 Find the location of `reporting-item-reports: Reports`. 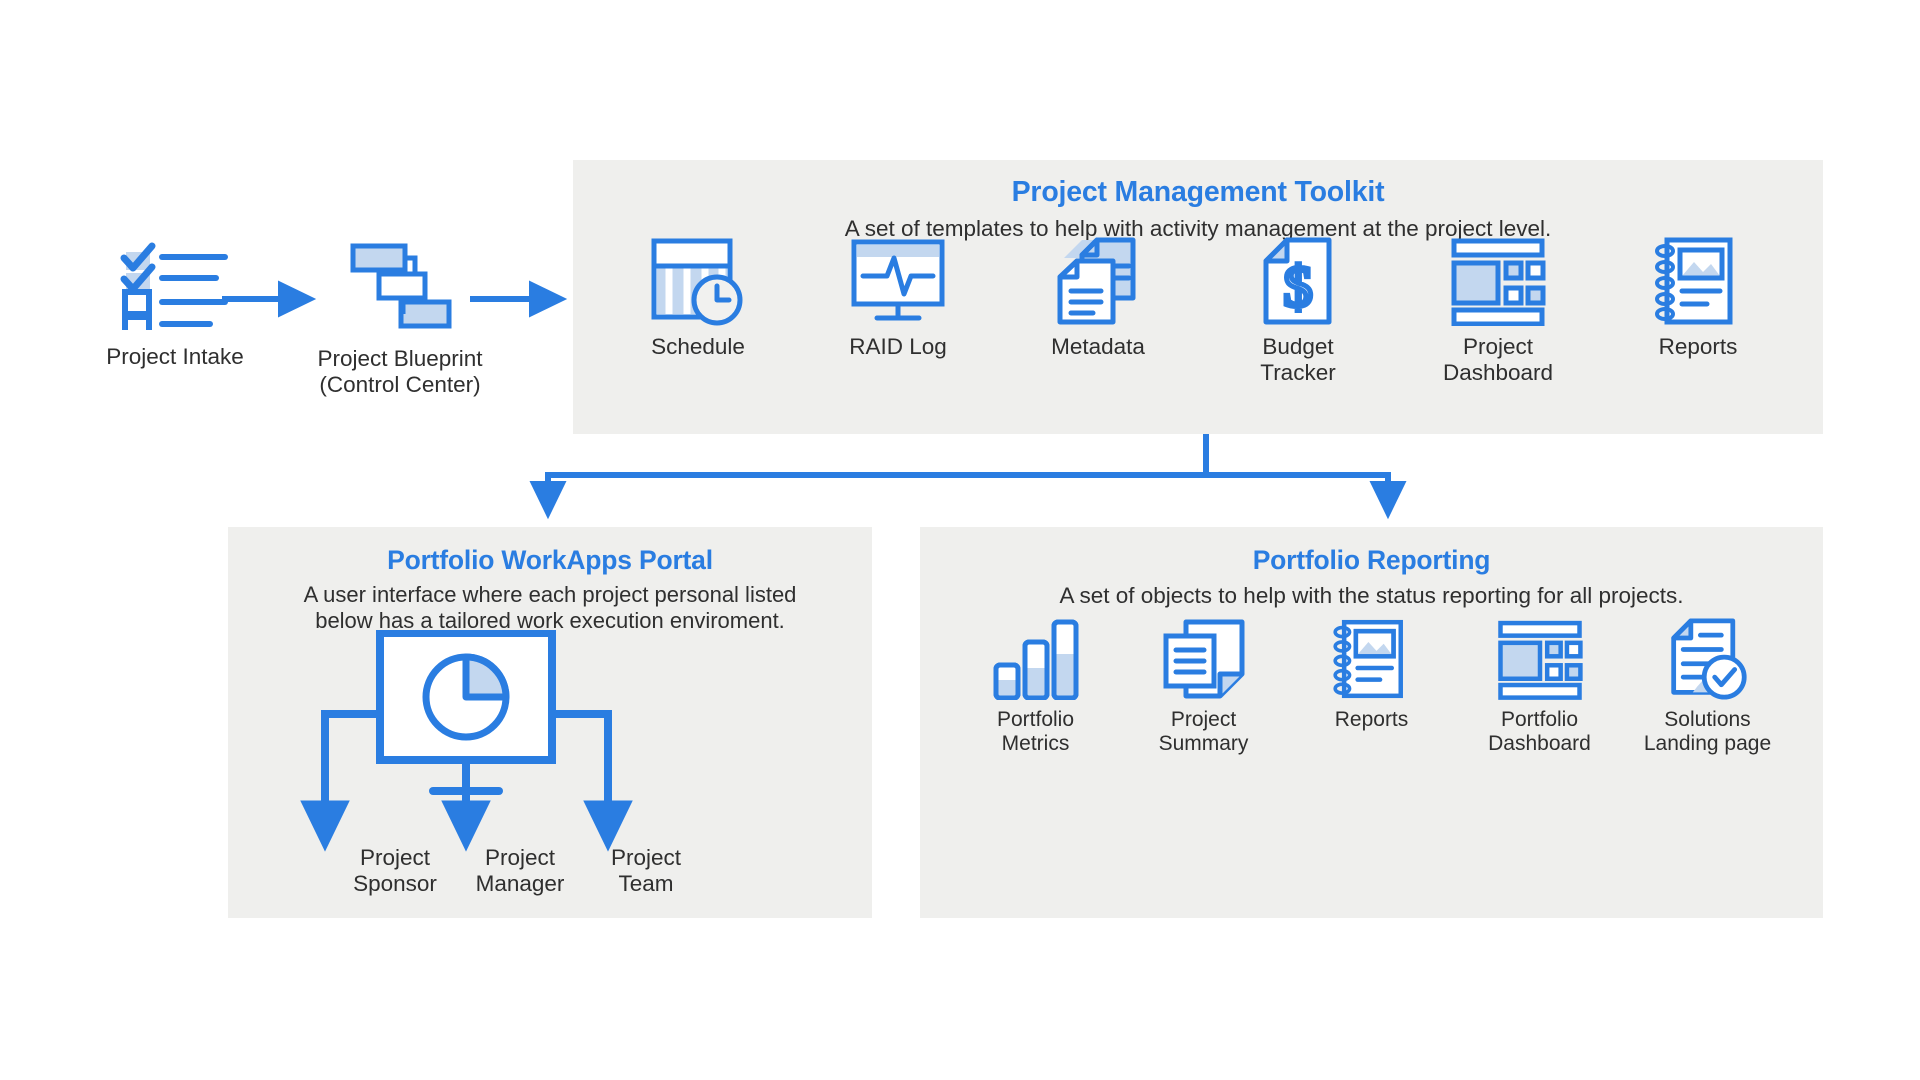

reporting-item-reports: Reports is located at coordinates (1372, 675).